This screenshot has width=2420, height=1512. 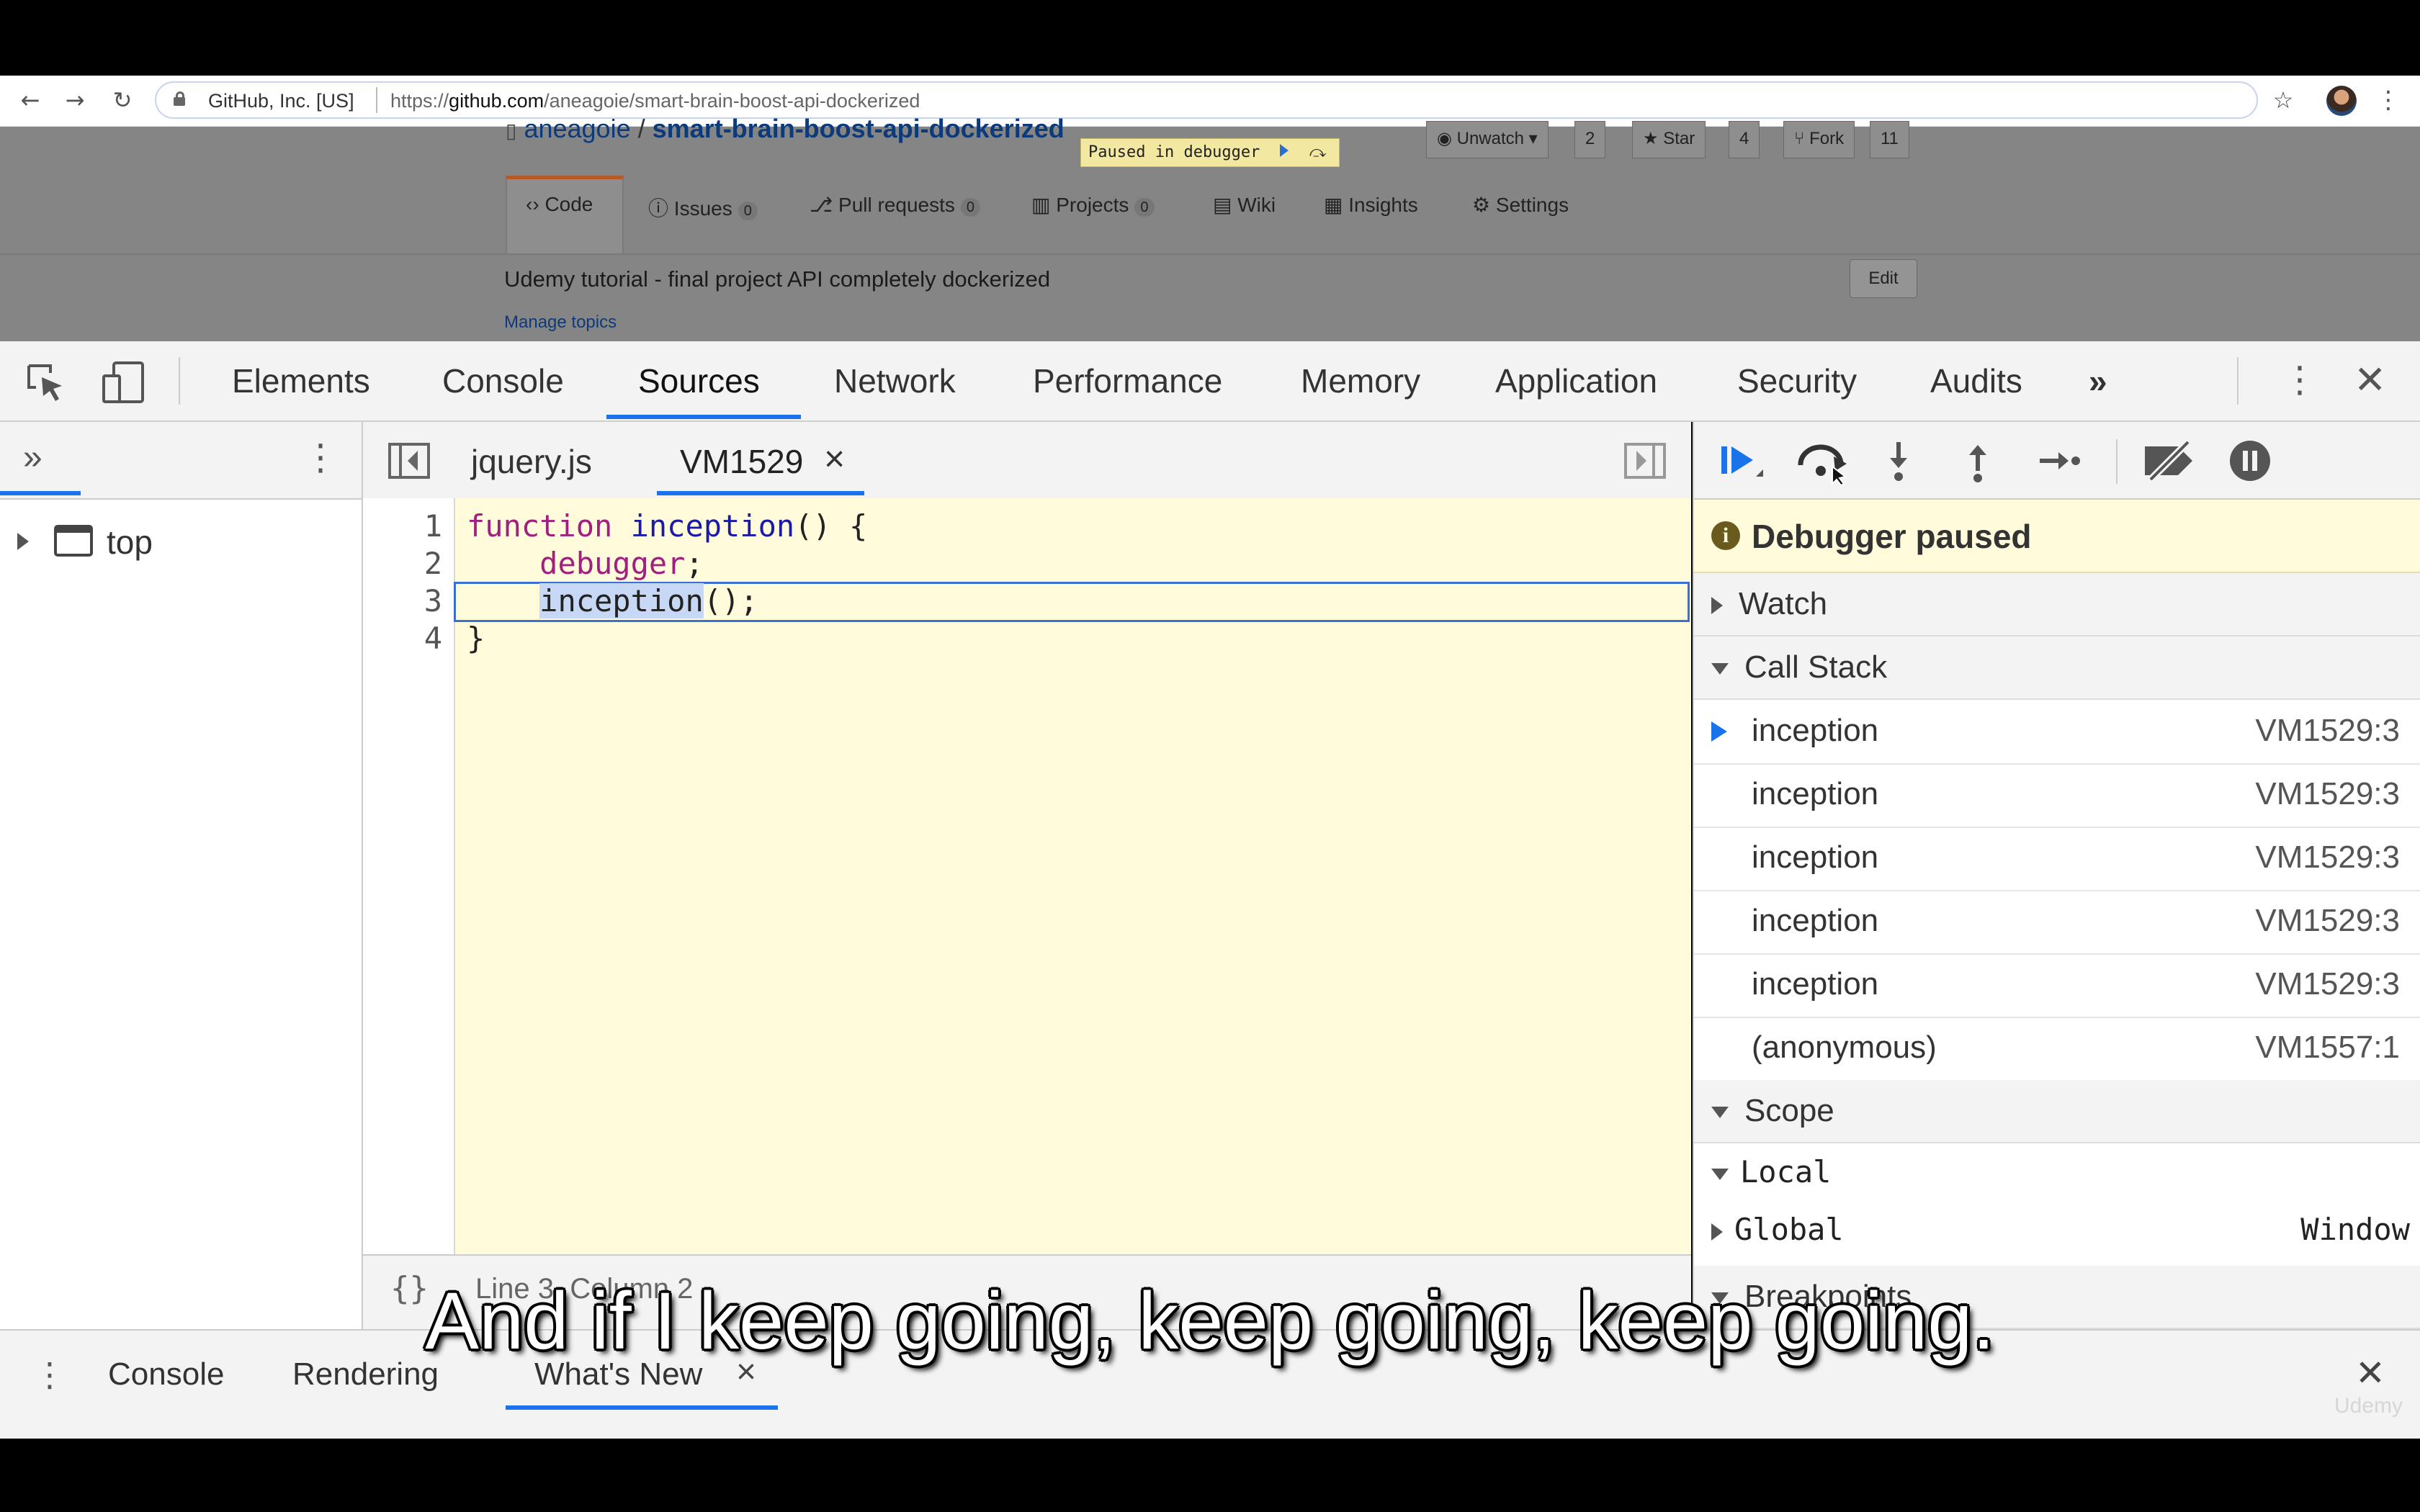 I want to click on line-number: 3, so click(x=403, y=600).